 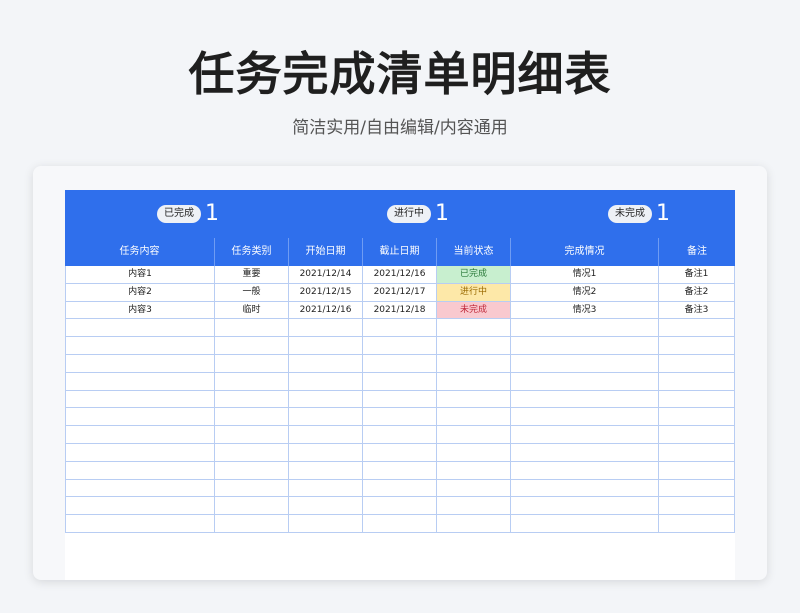 What do you see at coordinates (473, 274) in the screenshot?
I see `cell-status: 已完成` at bounding box center [473, 274].